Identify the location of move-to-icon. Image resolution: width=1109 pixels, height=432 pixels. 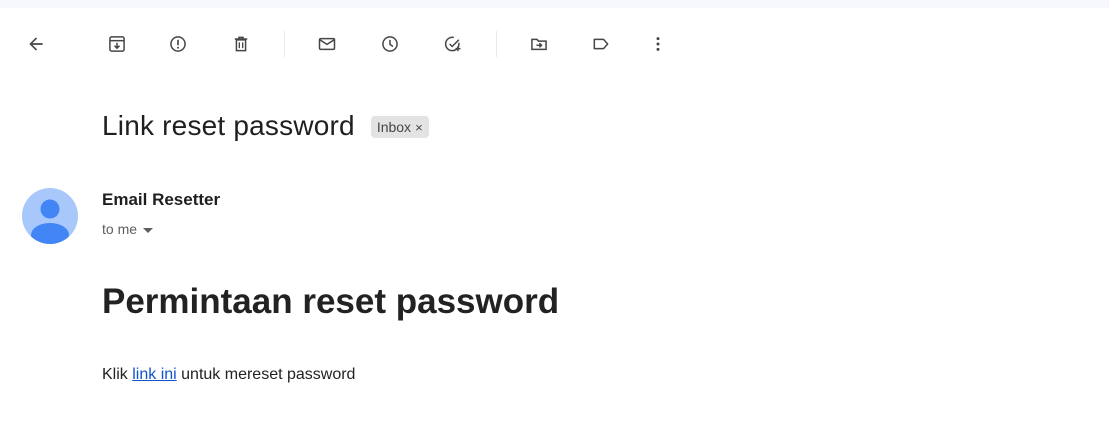
(539, 44).